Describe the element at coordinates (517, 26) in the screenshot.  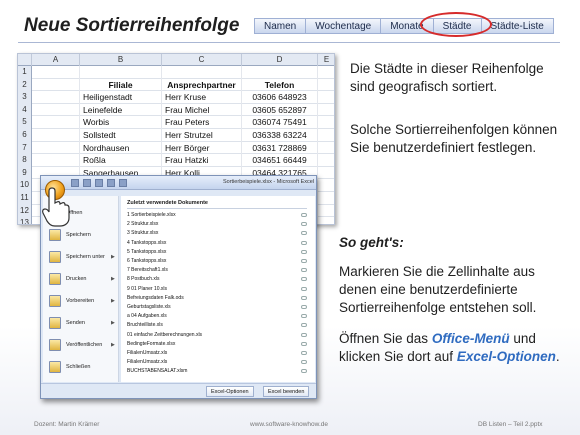
I see `tab-staedte-liste: Städte-Liste` at that location.